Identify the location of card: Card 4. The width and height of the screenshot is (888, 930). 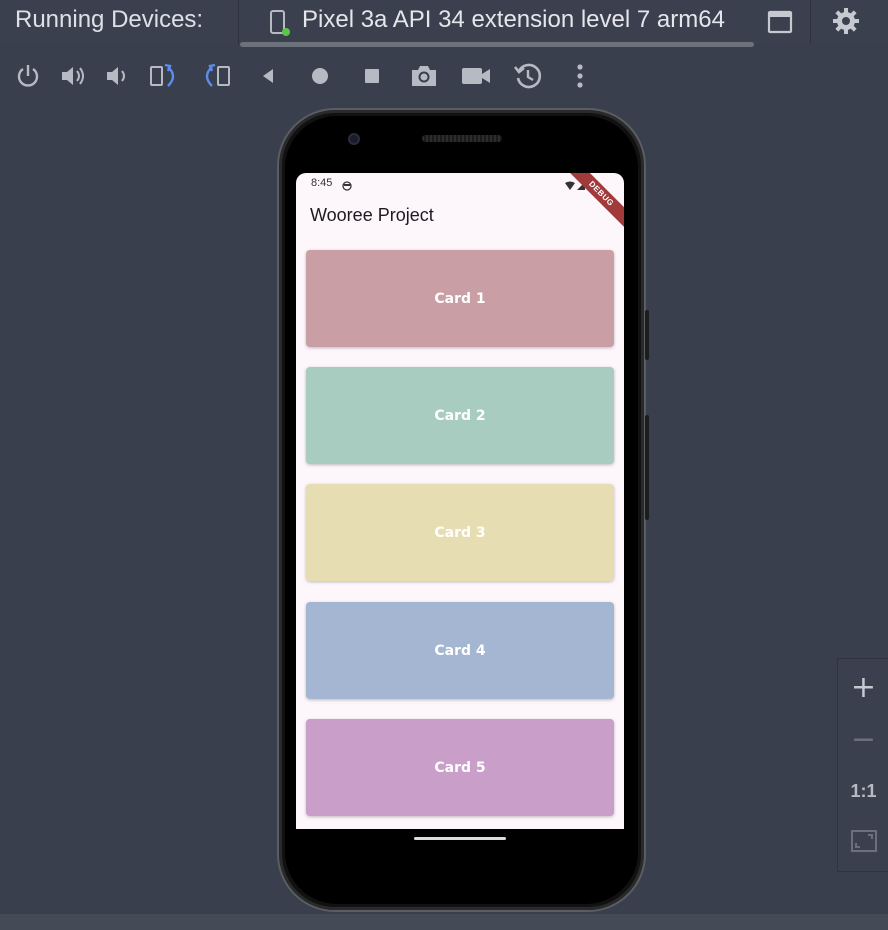
(460, 650).